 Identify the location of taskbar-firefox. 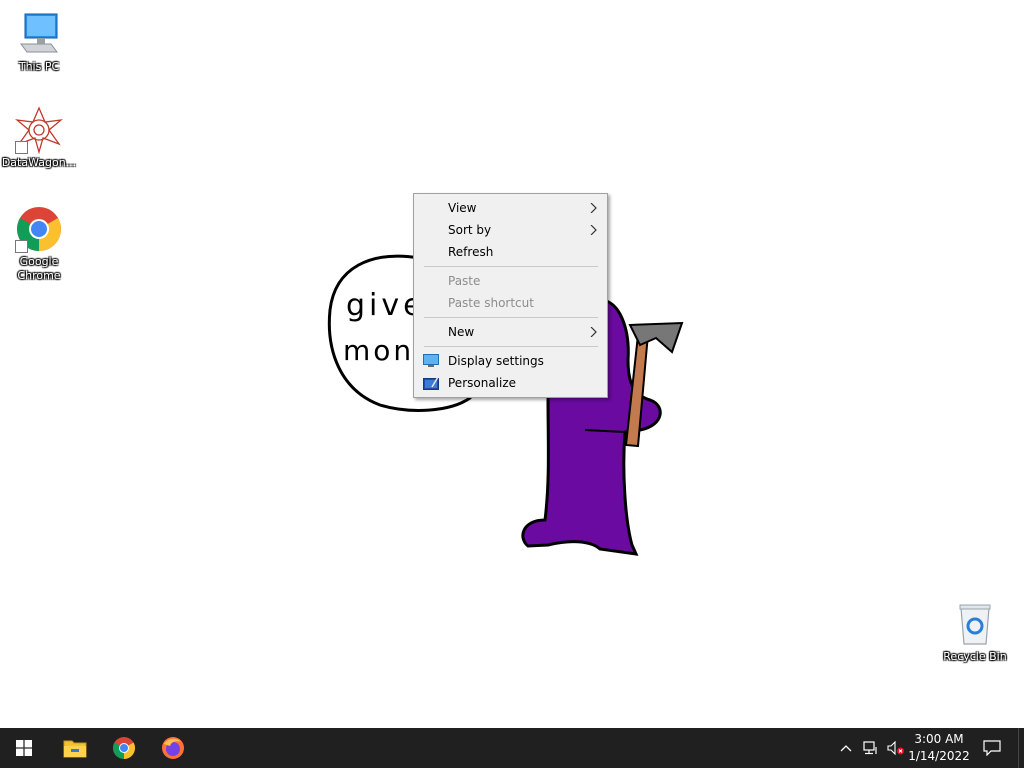
(173, 748).